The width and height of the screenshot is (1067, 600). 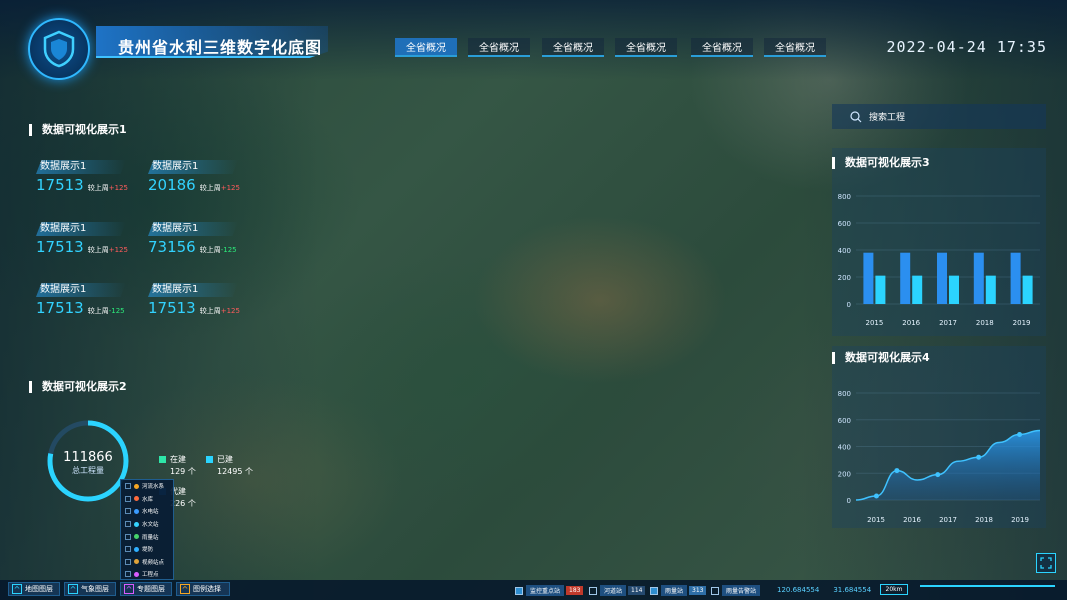 I want to click on x-tick-label: 2016, so click(x=911, y=323).